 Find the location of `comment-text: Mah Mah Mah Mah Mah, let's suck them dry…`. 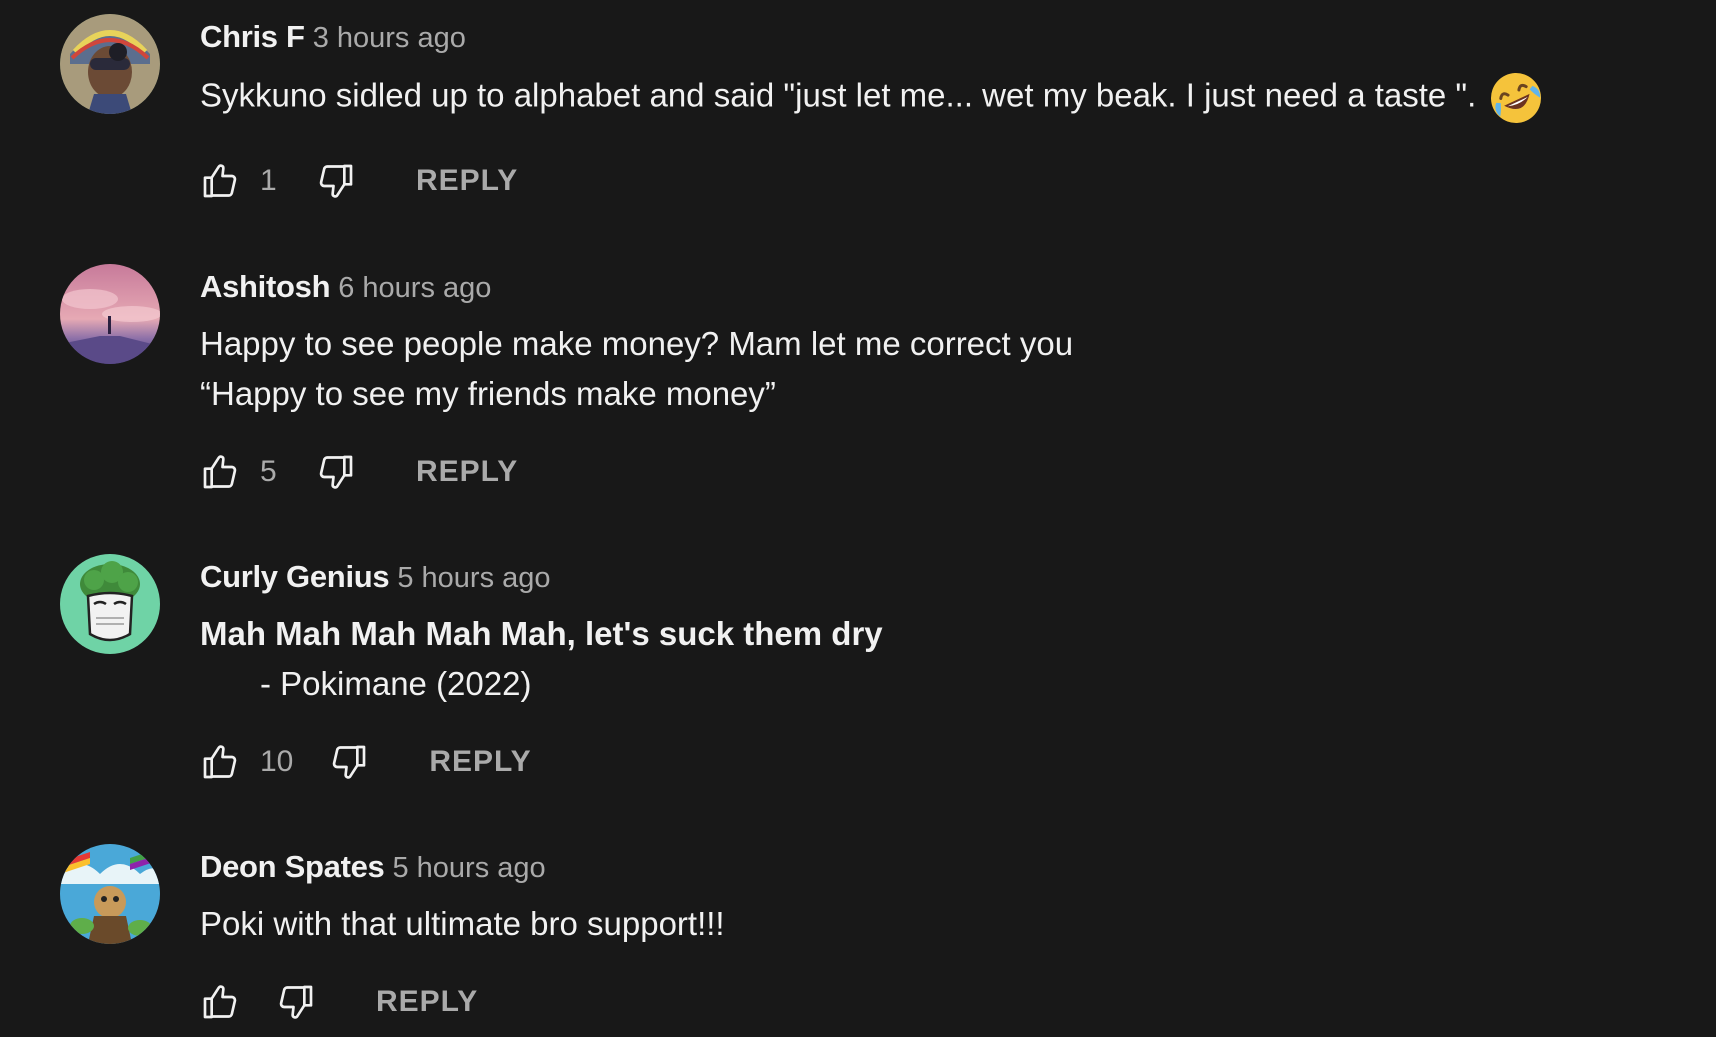

comment-text: Mah Mah Mah Mah Mah, let's suck them dry… is located at coordinates (541, 659).